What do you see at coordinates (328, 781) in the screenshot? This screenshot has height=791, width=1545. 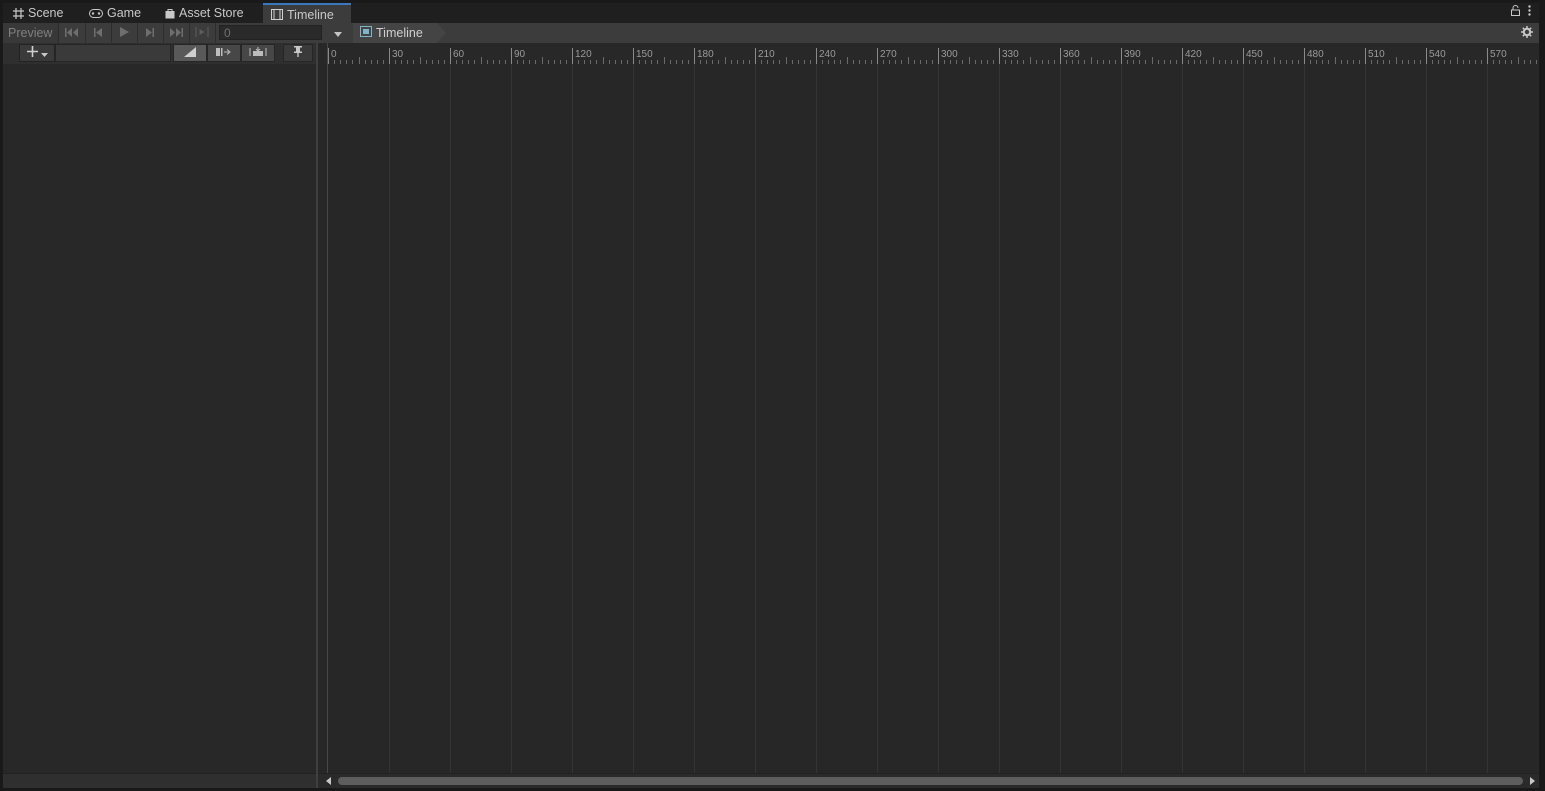 I see `scroll-left-arrow-icon` at bounding box center [328, 781].